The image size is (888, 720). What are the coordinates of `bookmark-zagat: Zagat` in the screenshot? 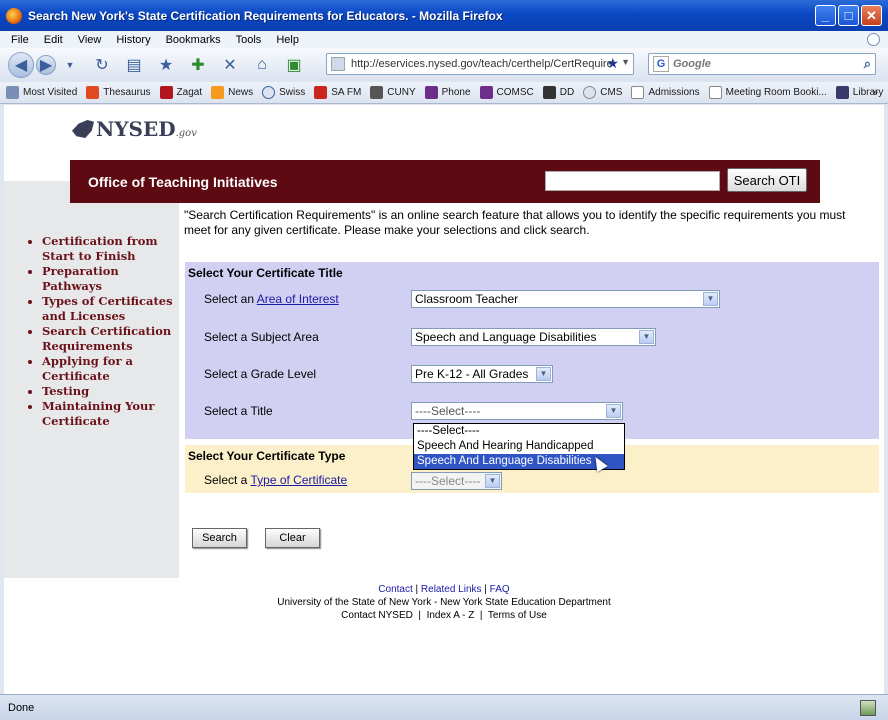 It's located at (180, 92).